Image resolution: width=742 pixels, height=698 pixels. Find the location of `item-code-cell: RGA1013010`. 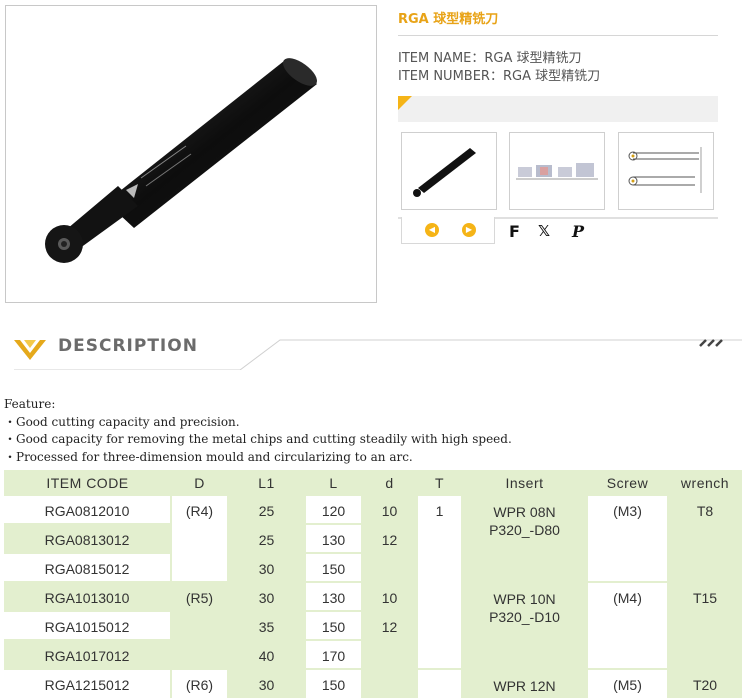

item-code-cell: RGA1013010 is located at coordinates (88, 596).